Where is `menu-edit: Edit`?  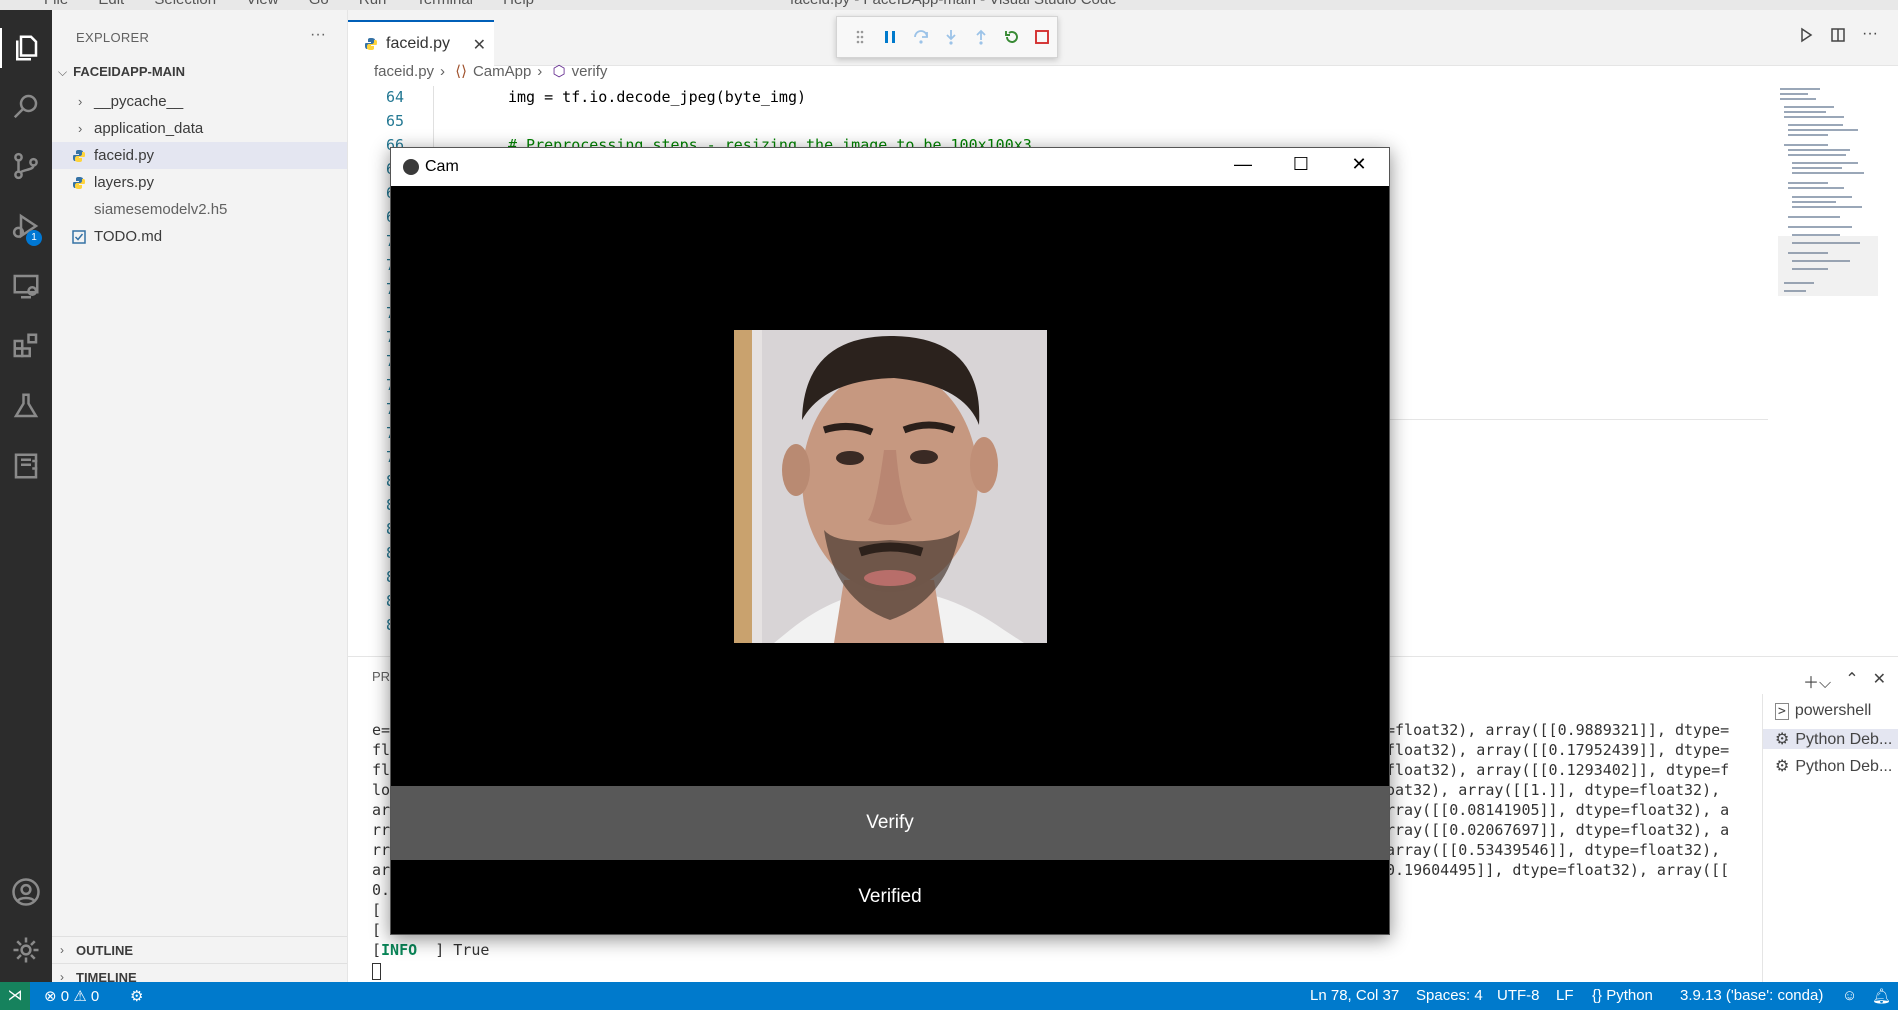 menu-edit: Edit is located at coordinates (111, 4).